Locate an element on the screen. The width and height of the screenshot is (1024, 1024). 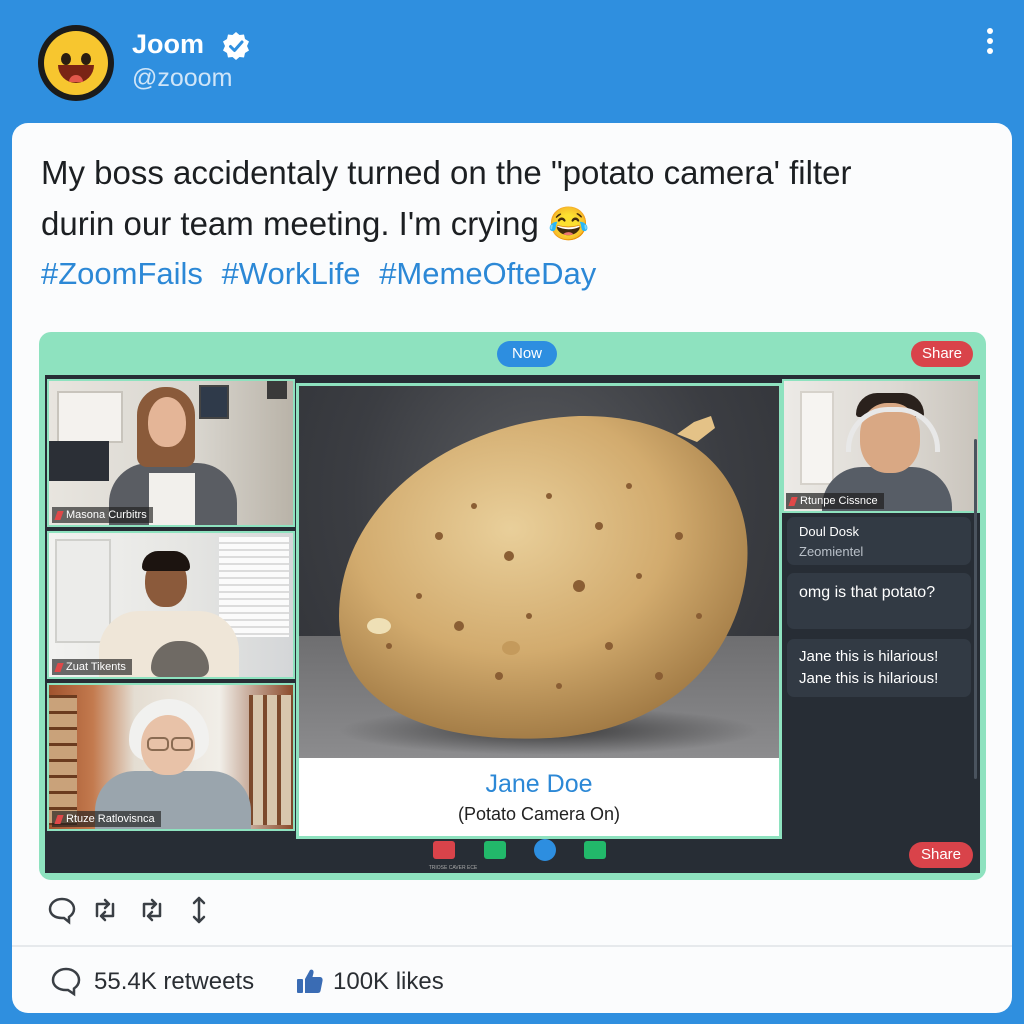
main-speaker-status: (Potato Camera On) is located at coordinates (539, 814).